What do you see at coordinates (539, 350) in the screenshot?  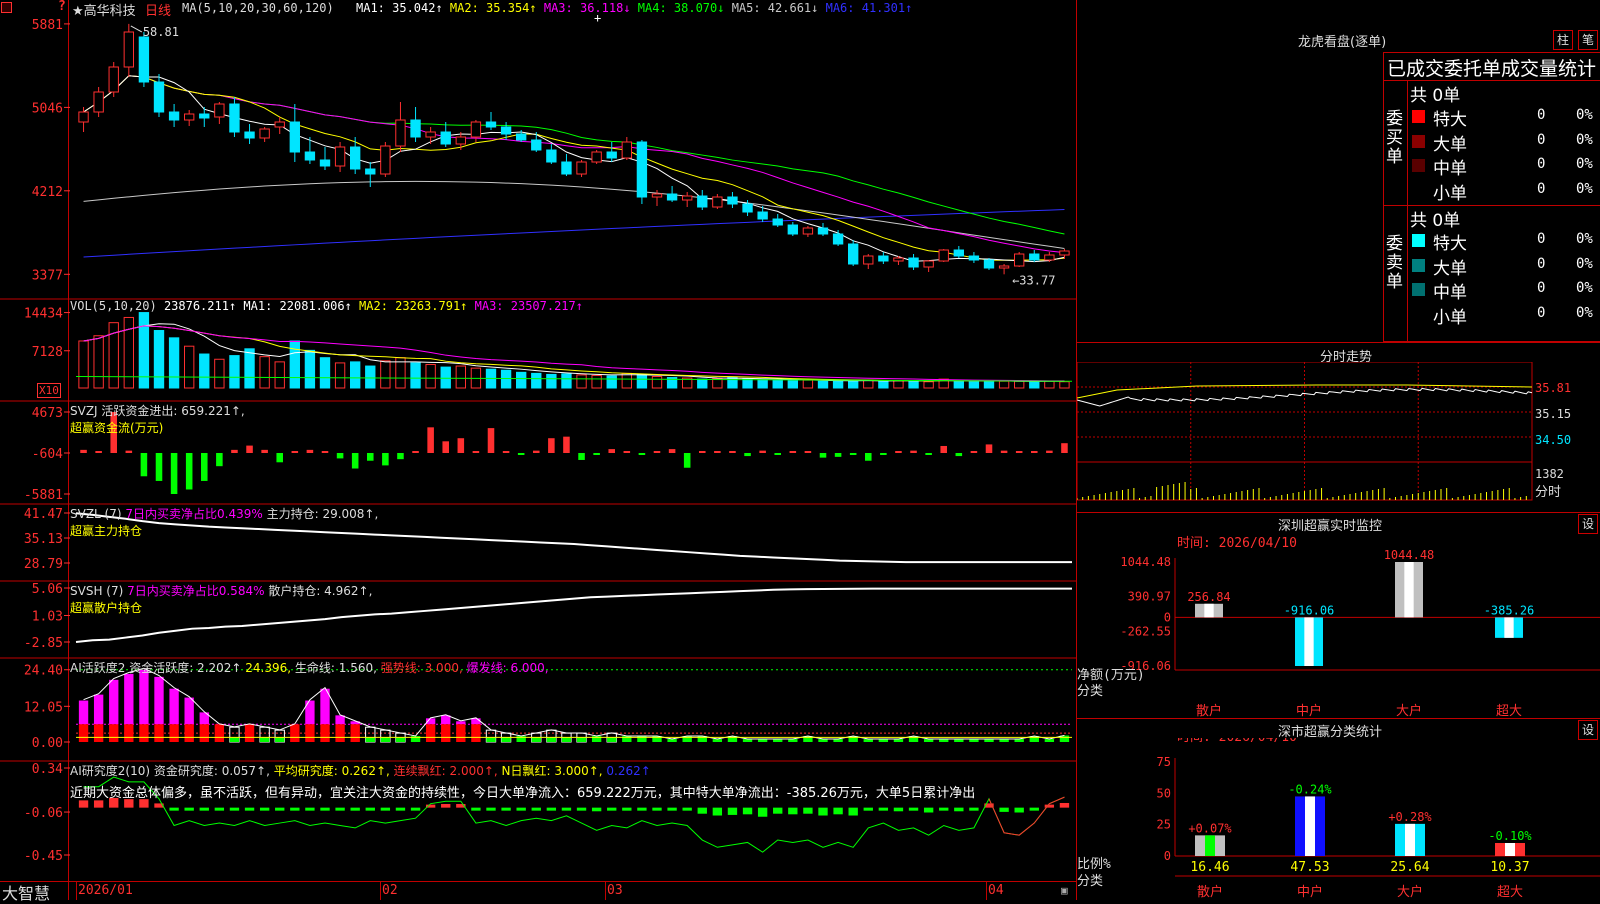 I see `volume-chart: 14434 7128` at bounding box center [539, 350].